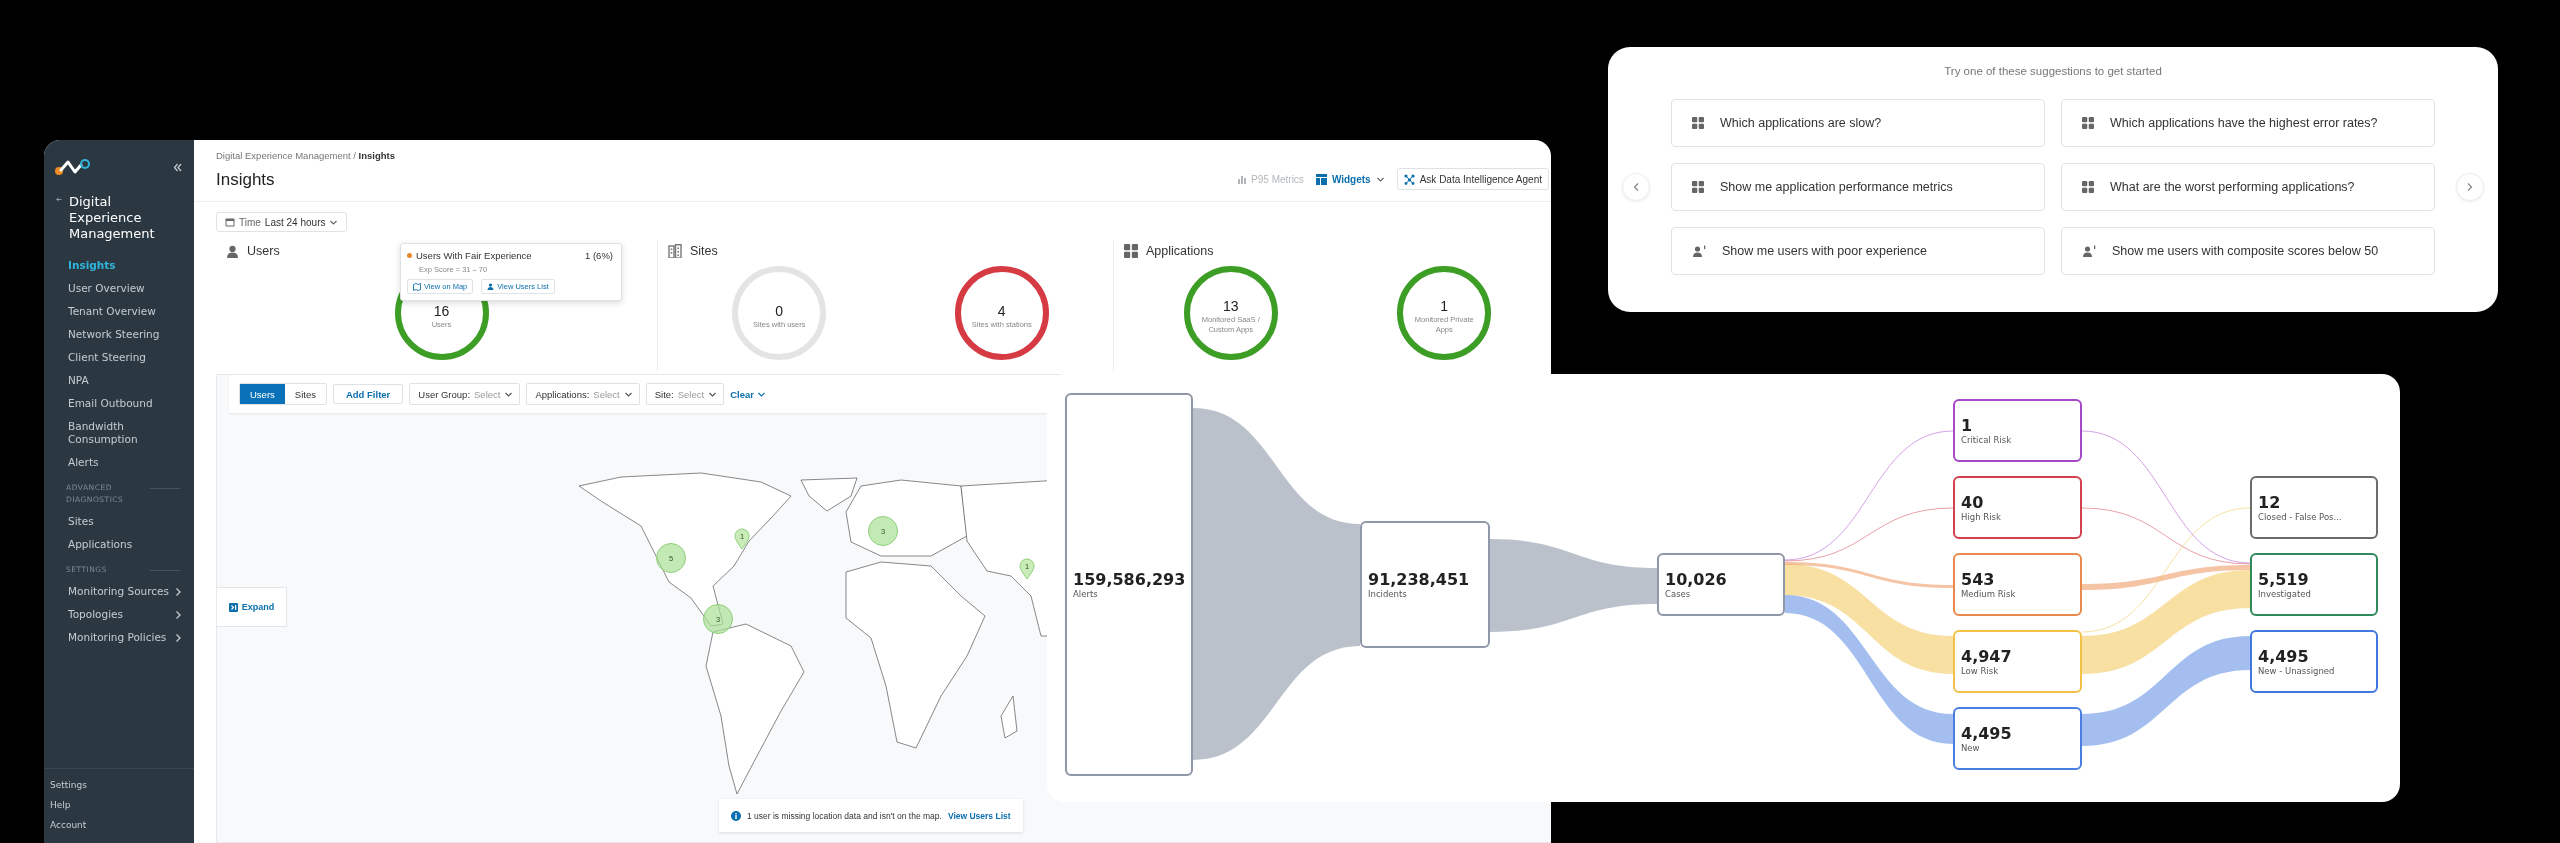 This screenshot has height=843, width=2560. Describe the element at coordinates (1858, 187) in the screenshot. I see `suggestion-card: Show me application performance metrics` at that location.